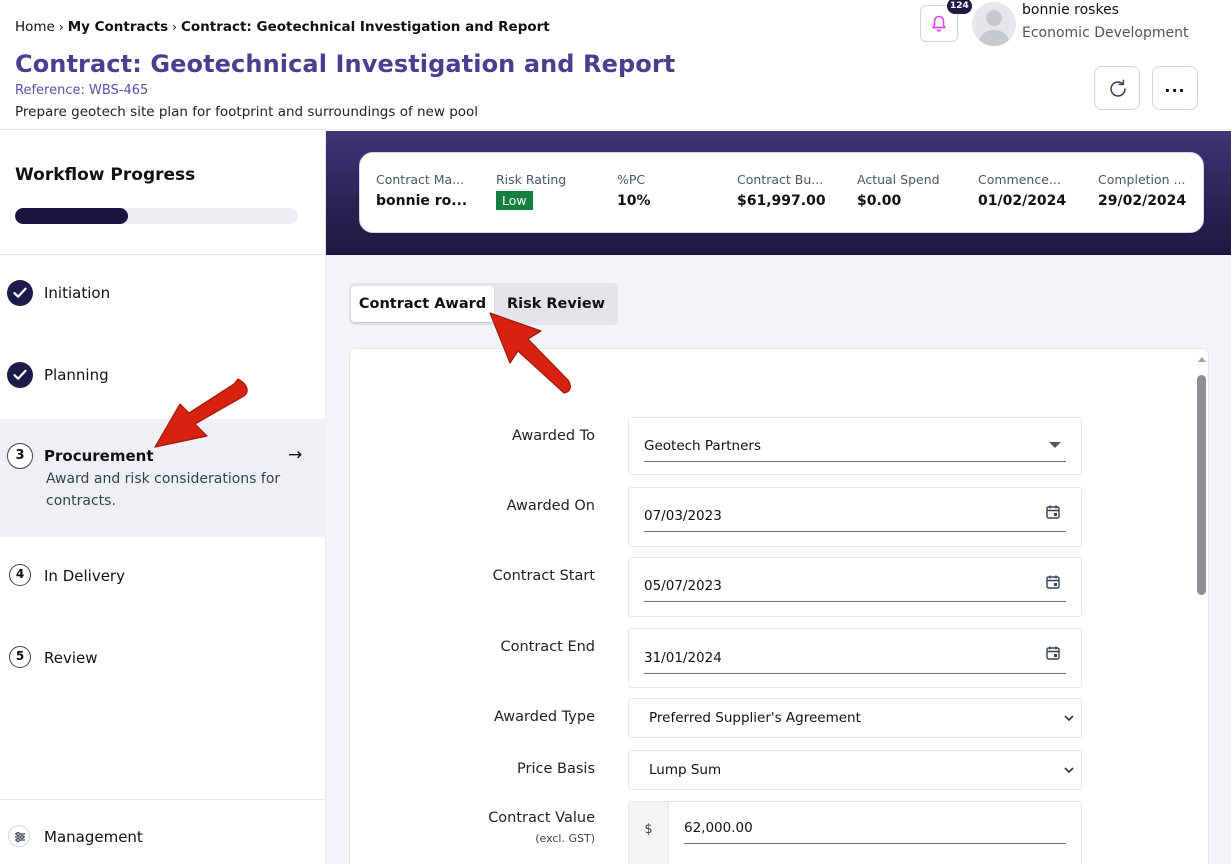 The width and height of the screenshot is (1231, 864). What do you see at coordinates (1201, 485) in the screenshot?
I see `scroll-thumb` at bounding box center [1201, 485].